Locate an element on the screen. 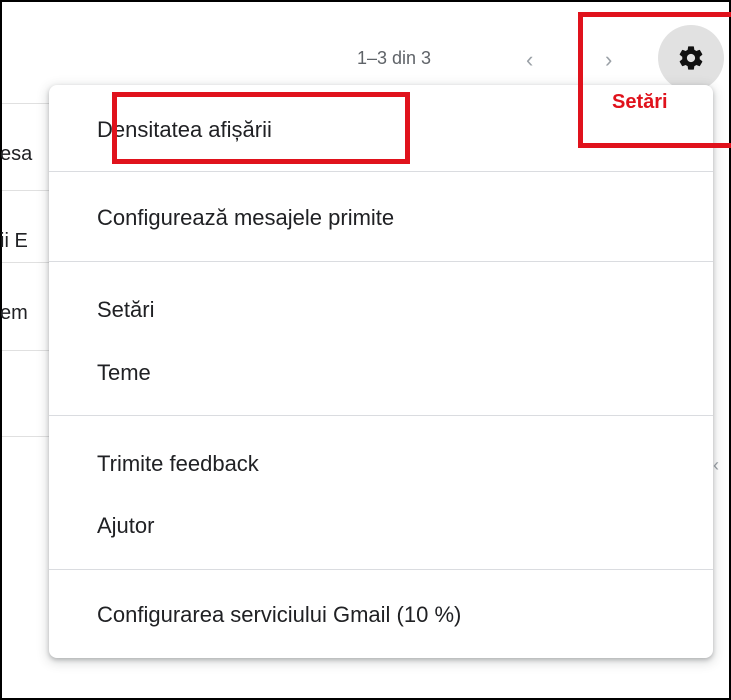  menu-item-configure-inbox: Configurează mesajele primite is located at coordinates (245, 218).